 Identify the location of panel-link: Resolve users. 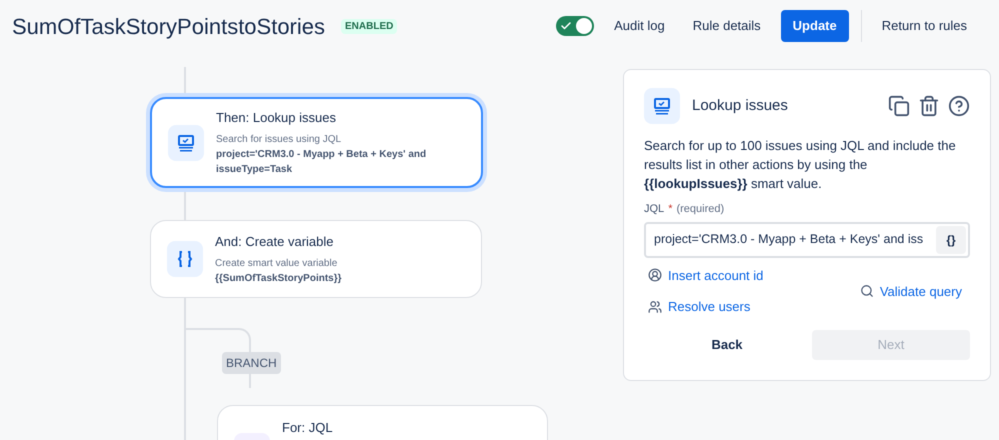
(706, 306).